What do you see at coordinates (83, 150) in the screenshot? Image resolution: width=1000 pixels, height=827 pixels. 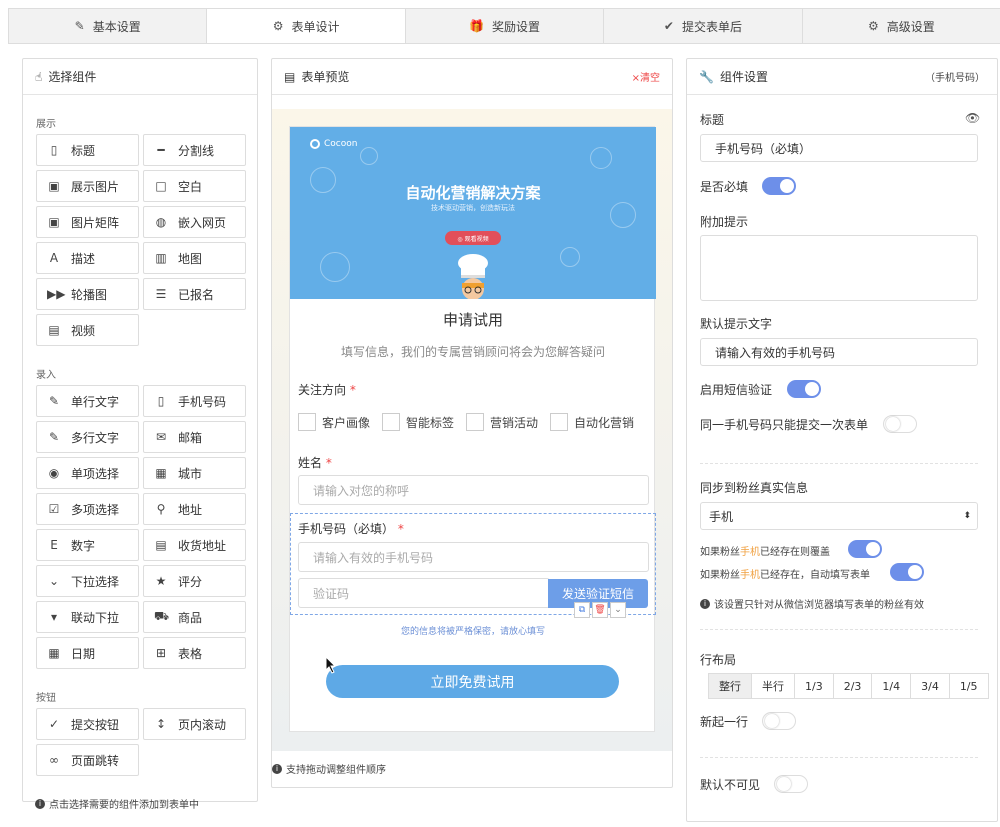 I see `component-label: 标题` at bounding box center [83, 150].